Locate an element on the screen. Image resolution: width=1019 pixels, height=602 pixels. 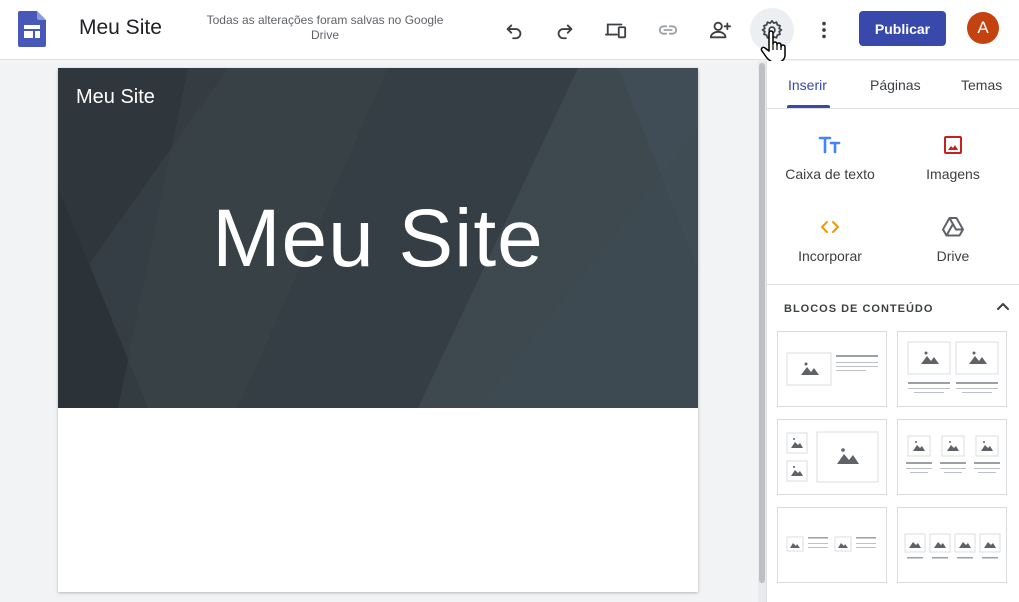
google-sites-logo-icon is located at coordinates (32, 29).